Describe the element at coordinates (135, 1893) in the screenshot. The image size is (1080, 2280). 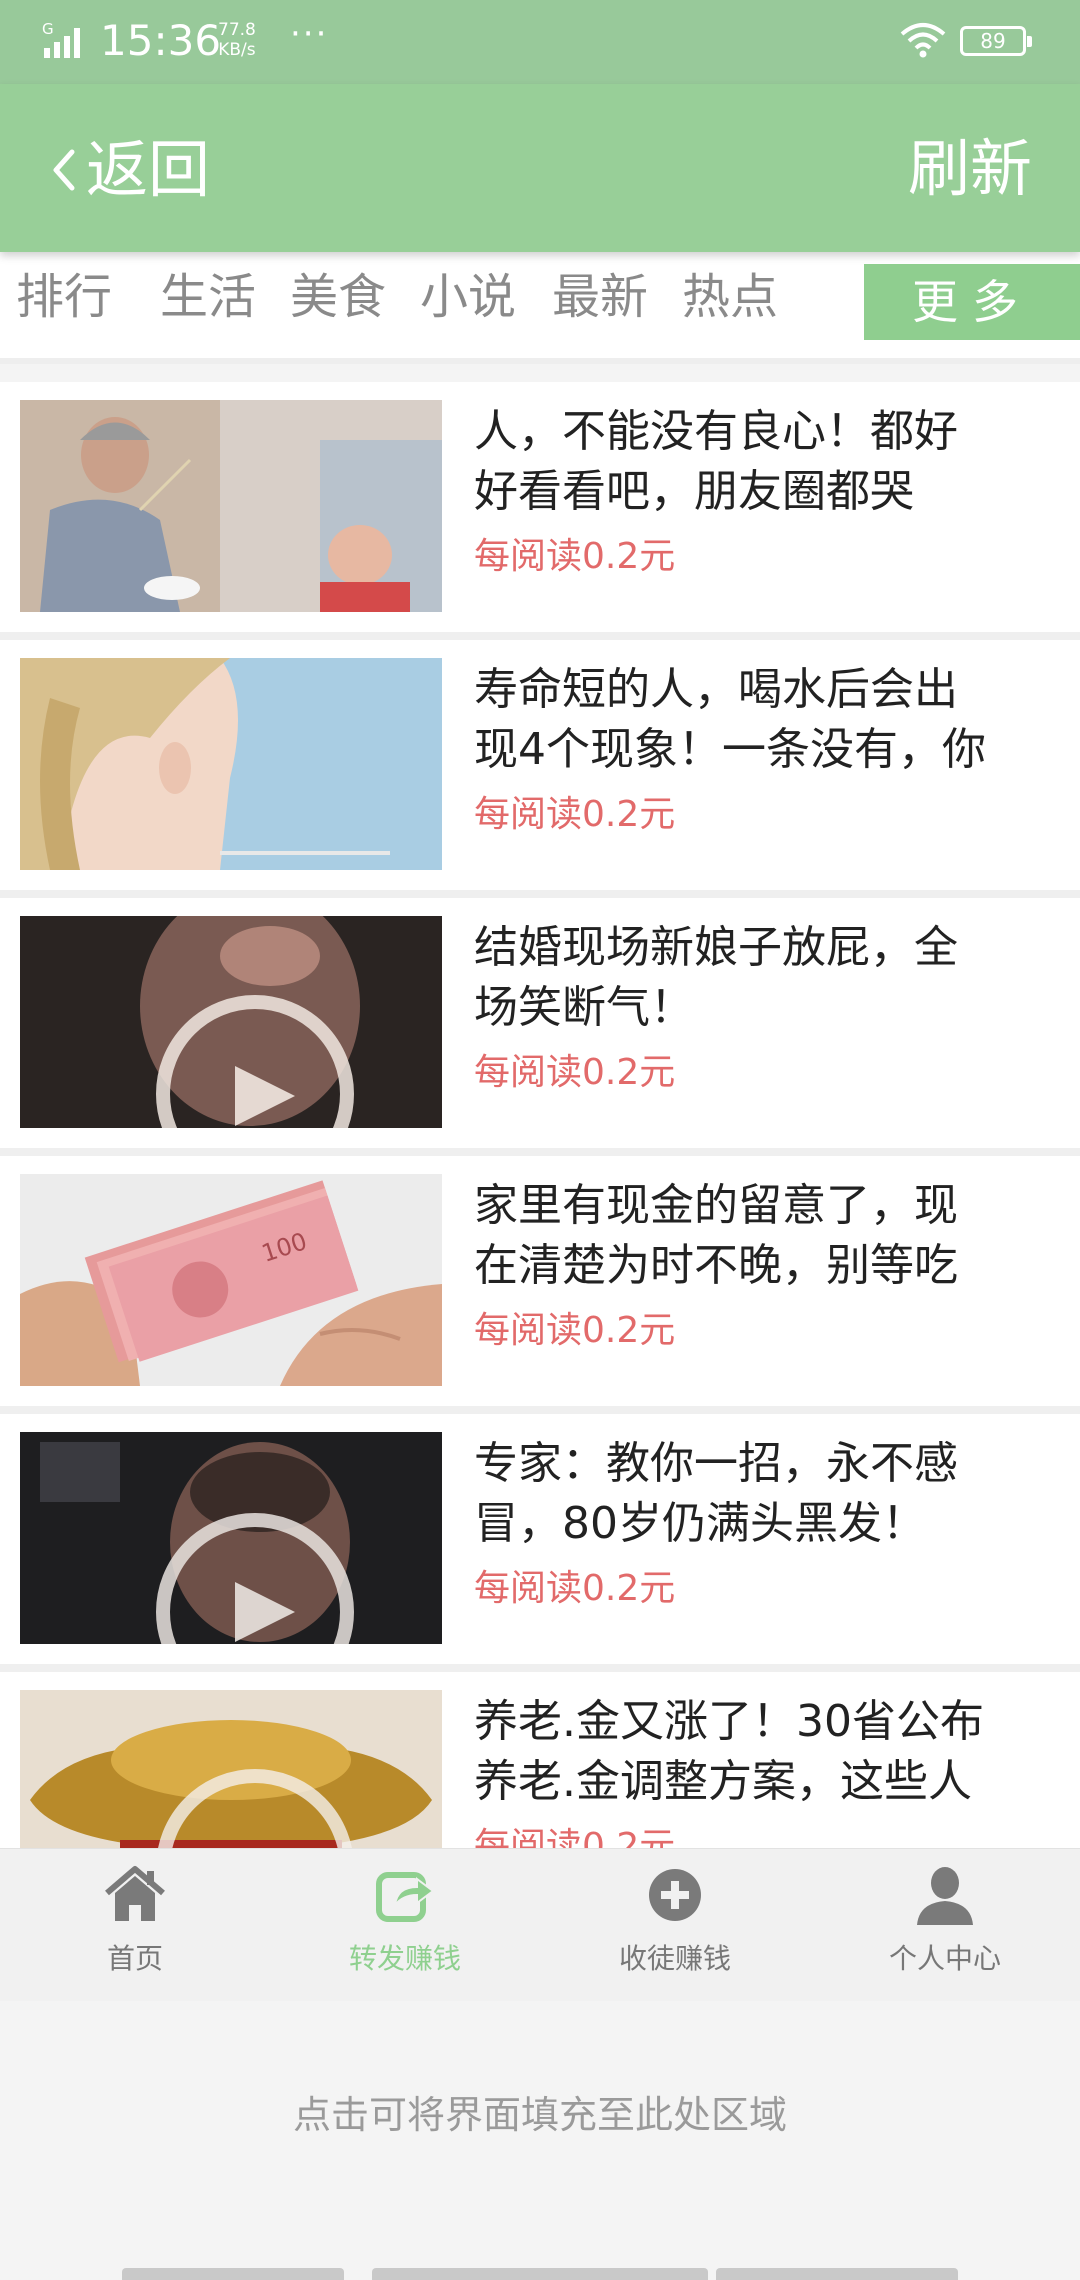
I see `home-icon` at that location.